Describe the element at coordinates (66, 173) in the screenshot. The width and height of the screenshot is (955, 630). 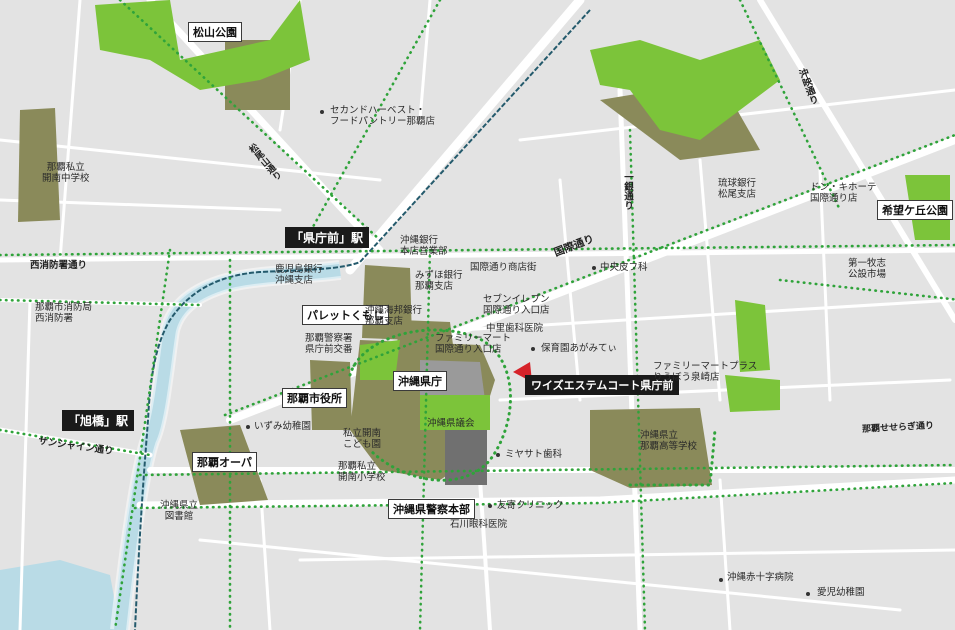
I see `poi-naha-private-jhs: 那覇私立 開南中学校` at that location.